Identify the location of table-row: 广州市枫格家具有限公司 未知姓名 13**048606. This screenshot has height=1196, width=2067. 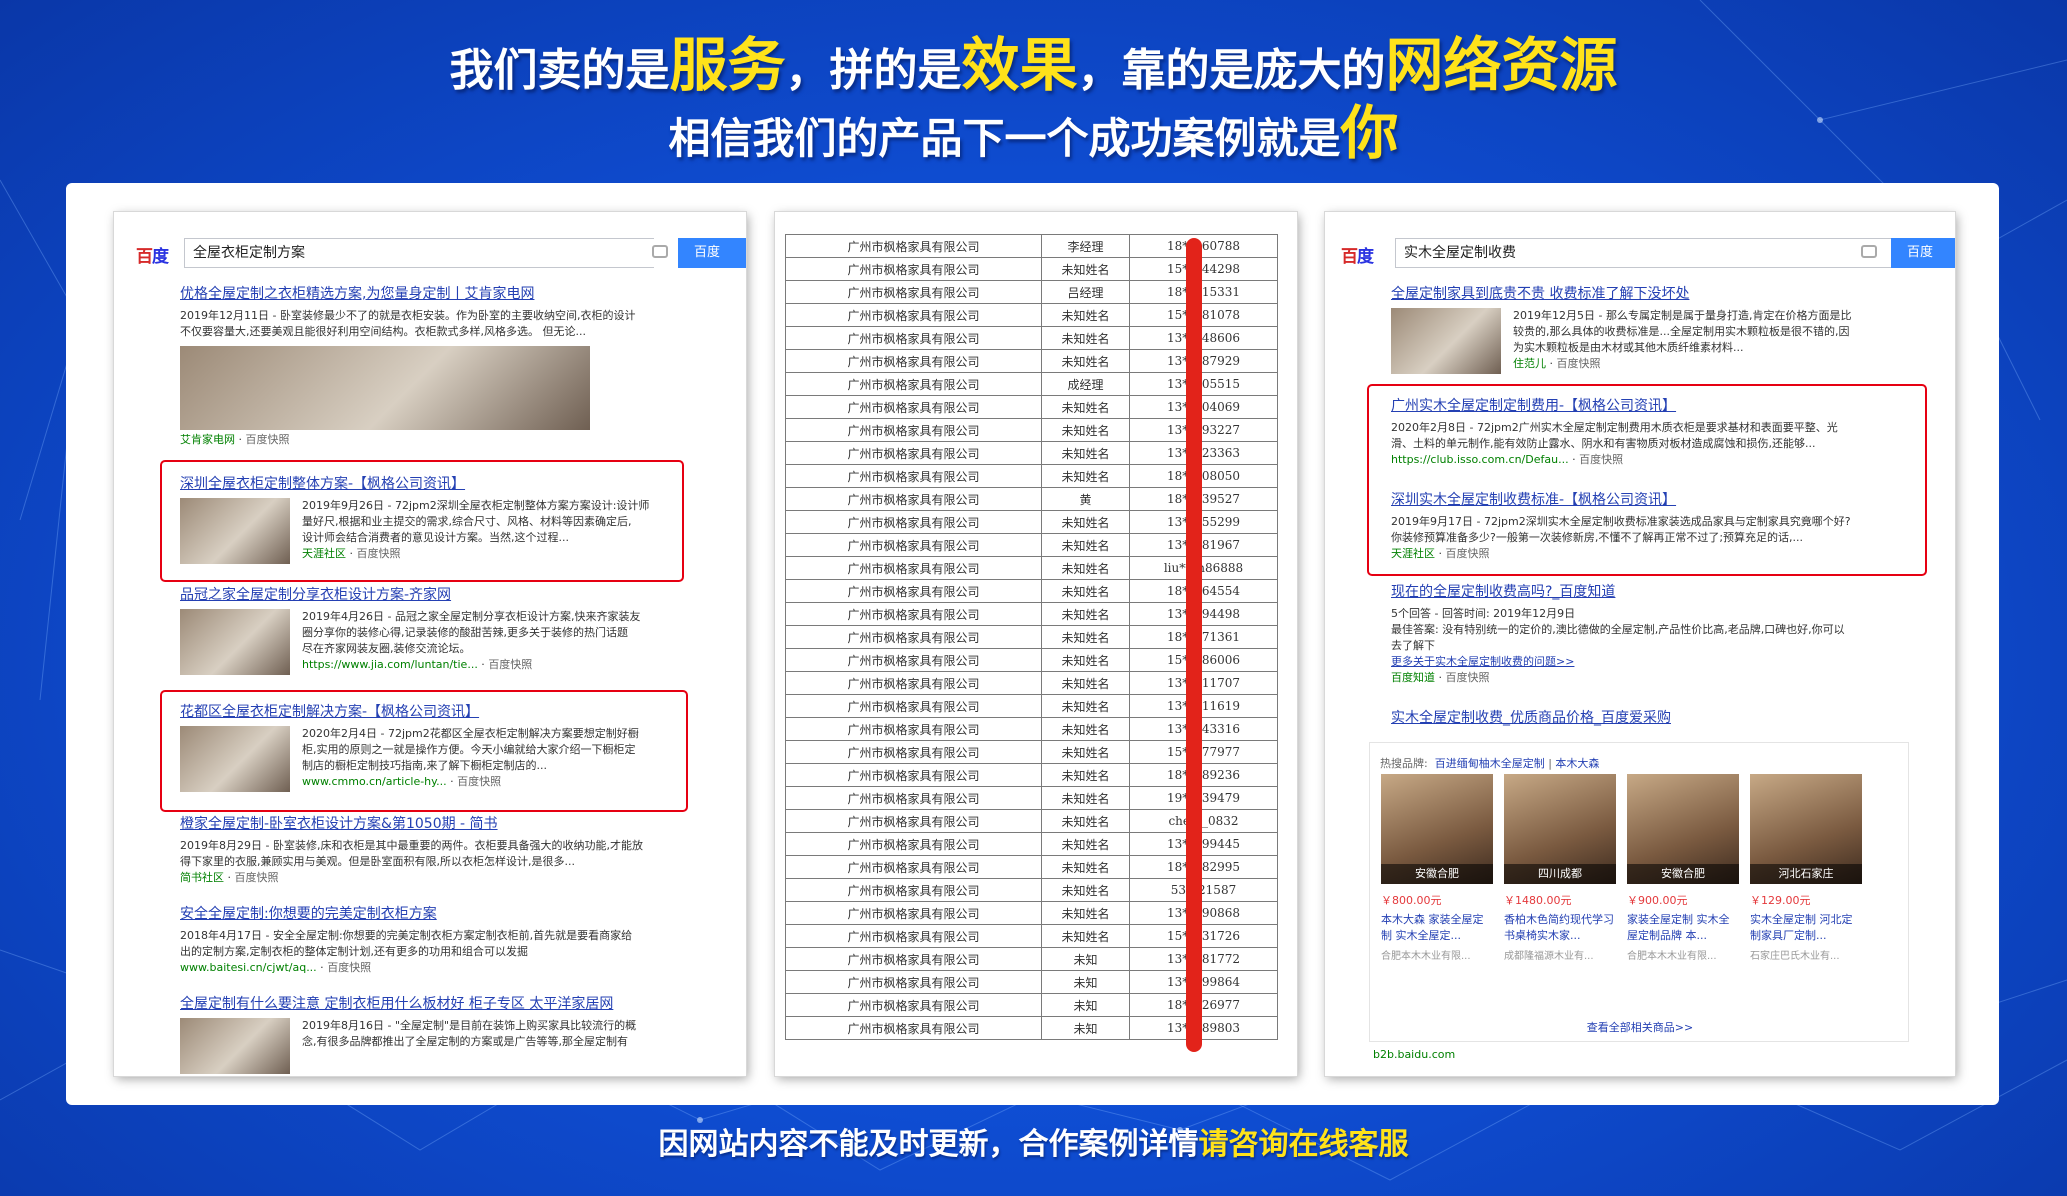
(1031, 338).